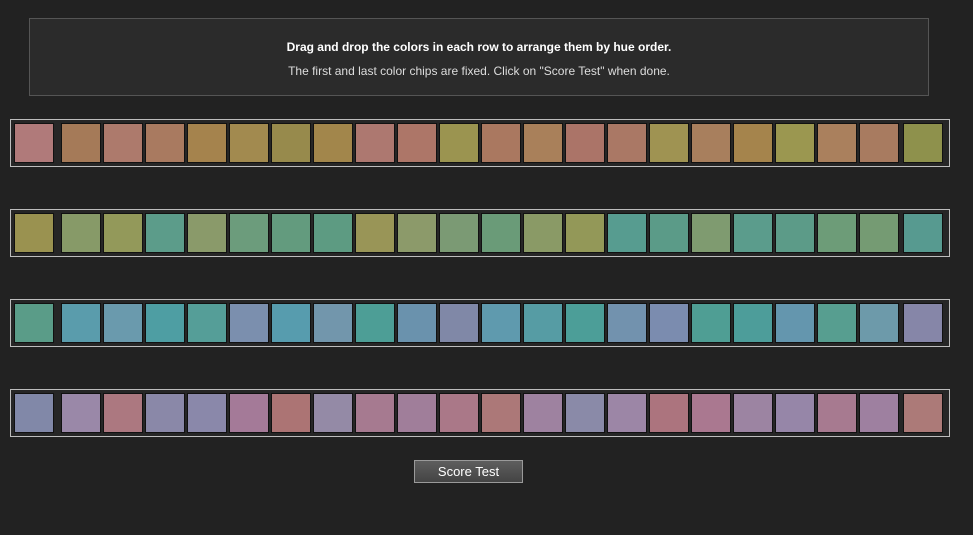  What do you see at coordinates (468, 471) in the screenshot?
I see `score-test-button: Score Test` at bounding box center [468, 471].